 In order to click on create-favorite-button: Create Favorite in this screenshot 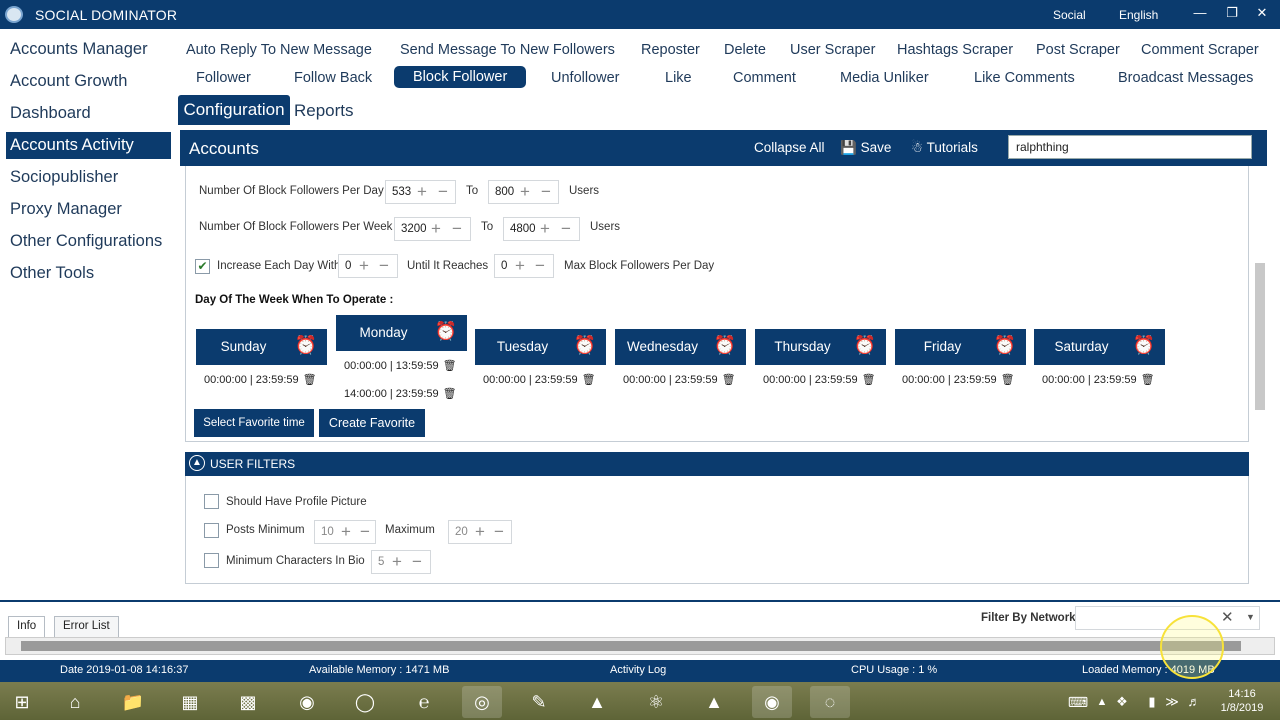, I will do `click(372, 423)`.